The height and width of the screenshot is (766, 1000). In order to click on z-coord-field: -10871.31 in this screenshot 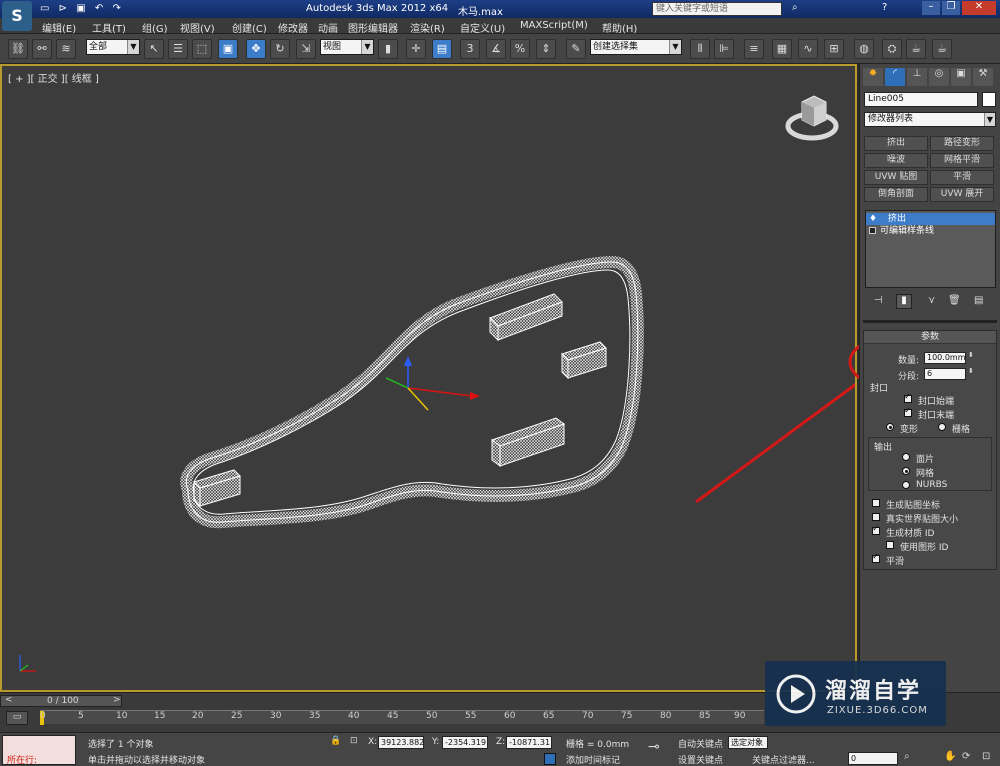, I will do `click(529, 742)`.